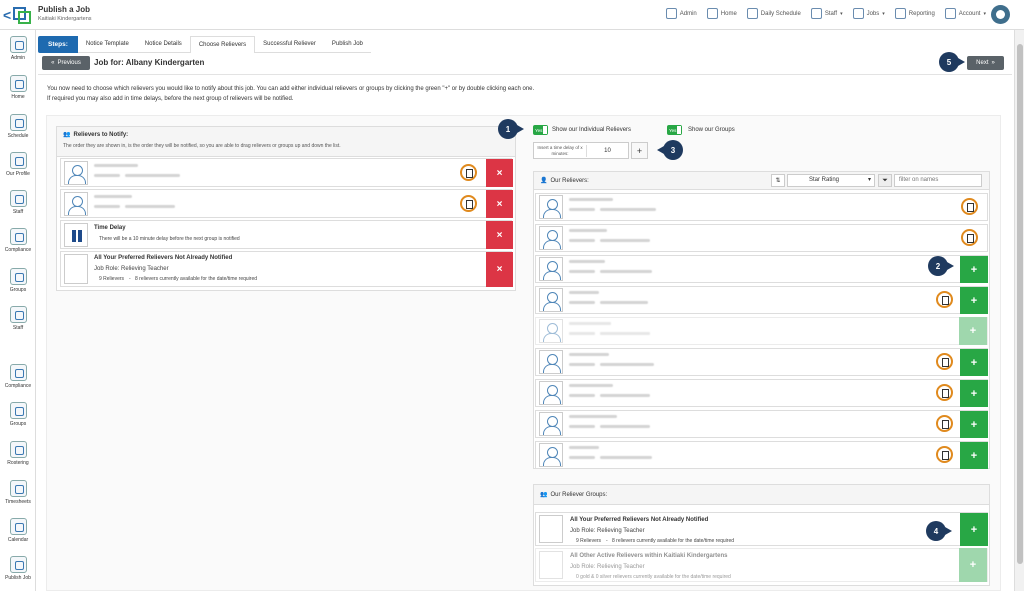 The height and width of the screenshot is (591, 1024). I want to click on groups-icon, so click(18, 410).